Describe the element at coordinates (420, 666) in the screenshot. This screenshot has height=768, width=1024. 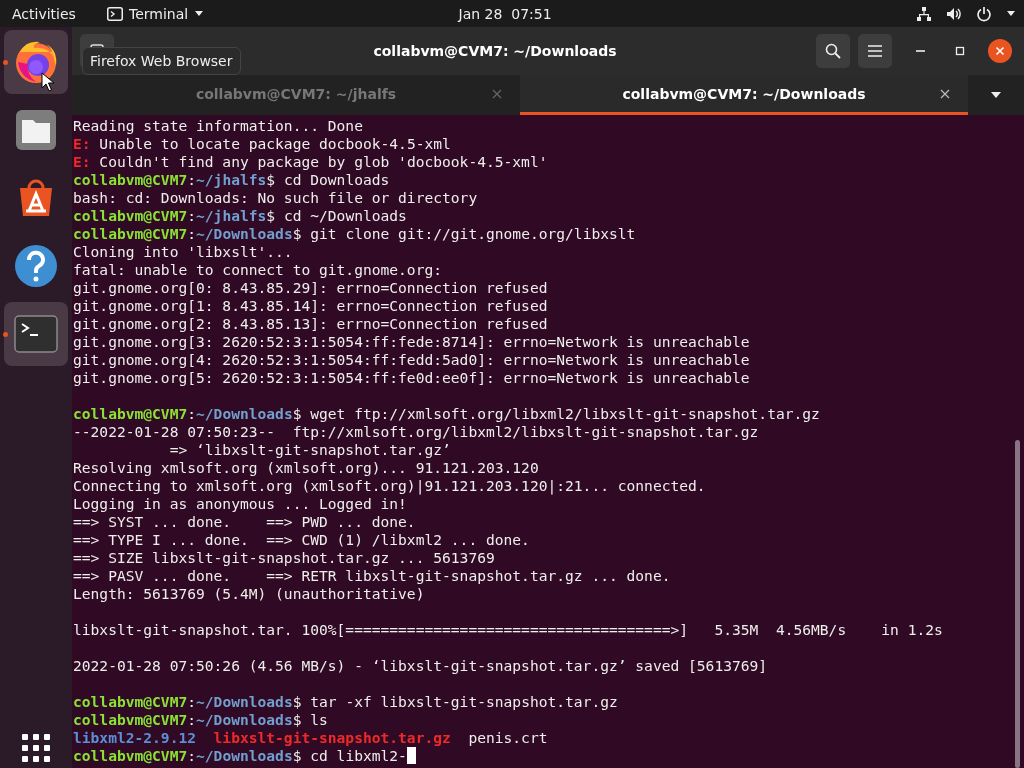
I see `terminal-line: 2022-01-28 07:50:26 (4.56 MB/s) - ‘libxslt-git-snapshot.tar.gz’ saved [5613769]` at that location.